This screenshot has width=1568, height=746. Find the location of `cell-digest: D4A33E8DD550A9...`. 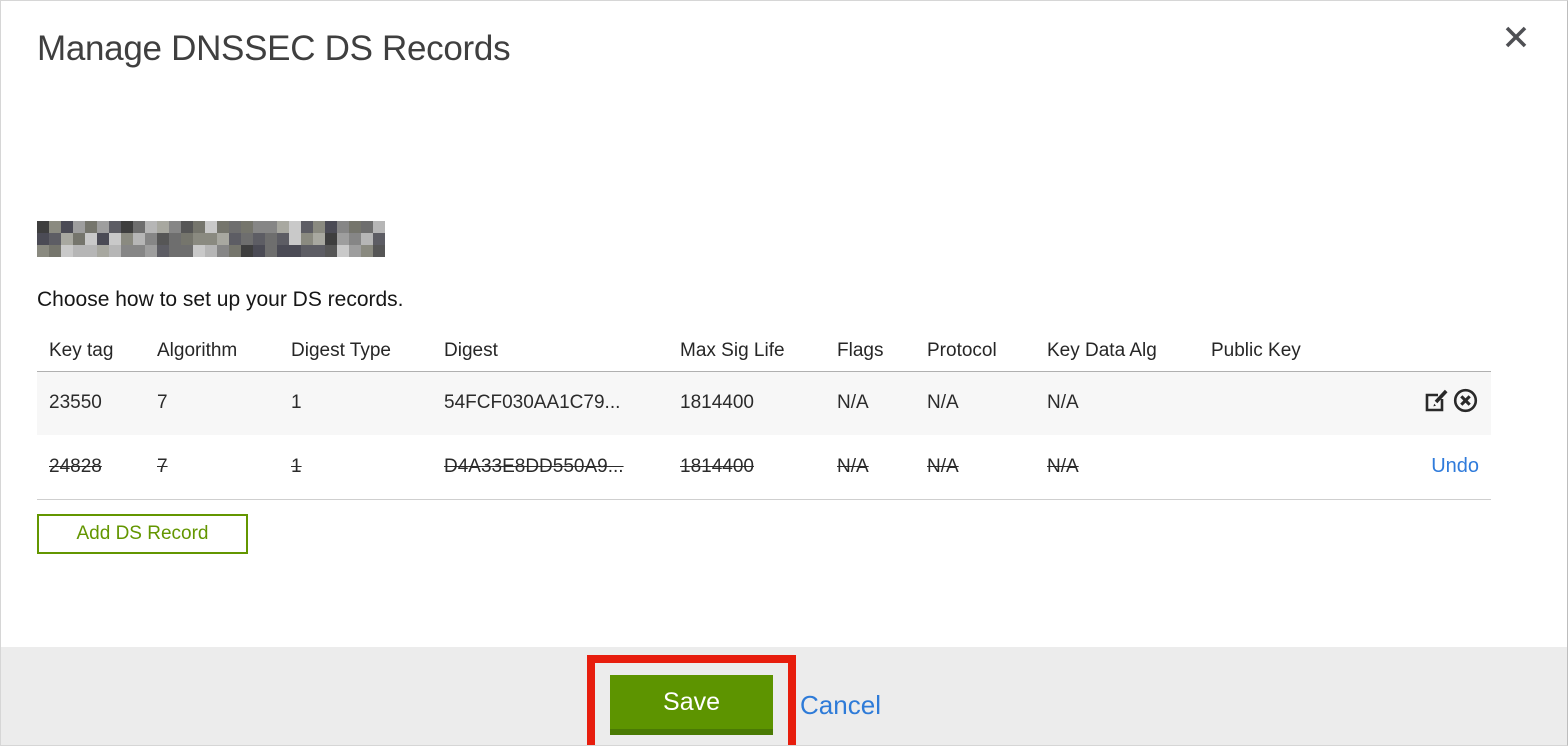

cell-digest: D4A33E8DD550A9... is located at coordinates (562, 467).